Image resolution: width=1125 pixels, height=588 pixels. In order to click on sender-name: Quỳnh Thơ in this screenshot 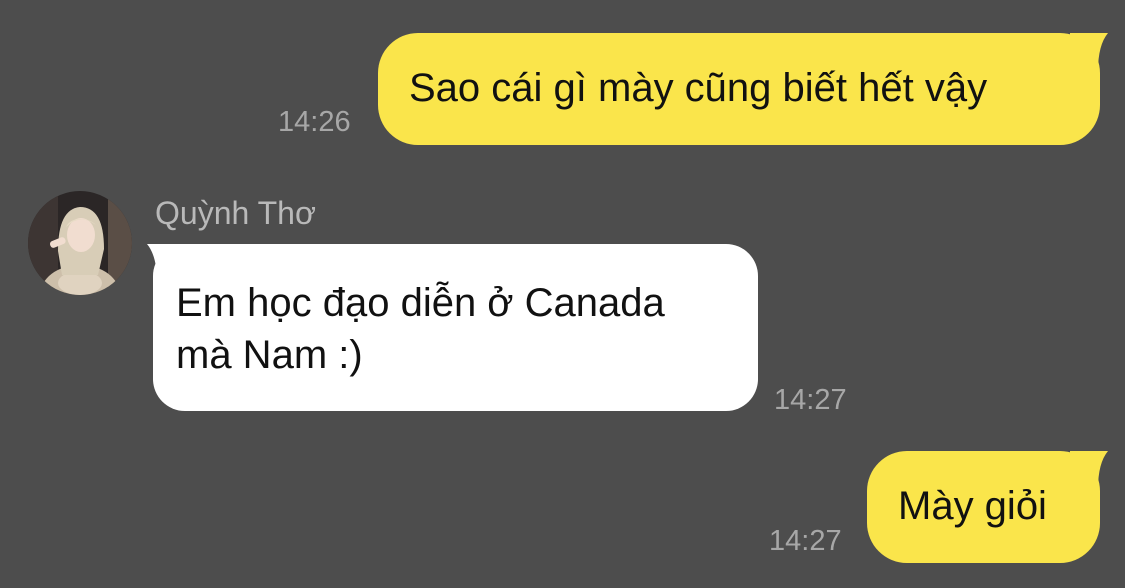, I will do `click(235, 213)`.